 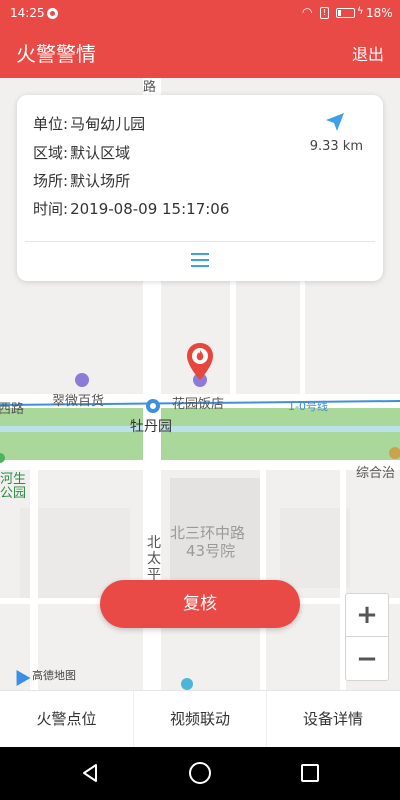 What do you see at coordinates (51, 124) in the screenshot?
I see `unit-label: 单位:` at bounding box center [51, 124].